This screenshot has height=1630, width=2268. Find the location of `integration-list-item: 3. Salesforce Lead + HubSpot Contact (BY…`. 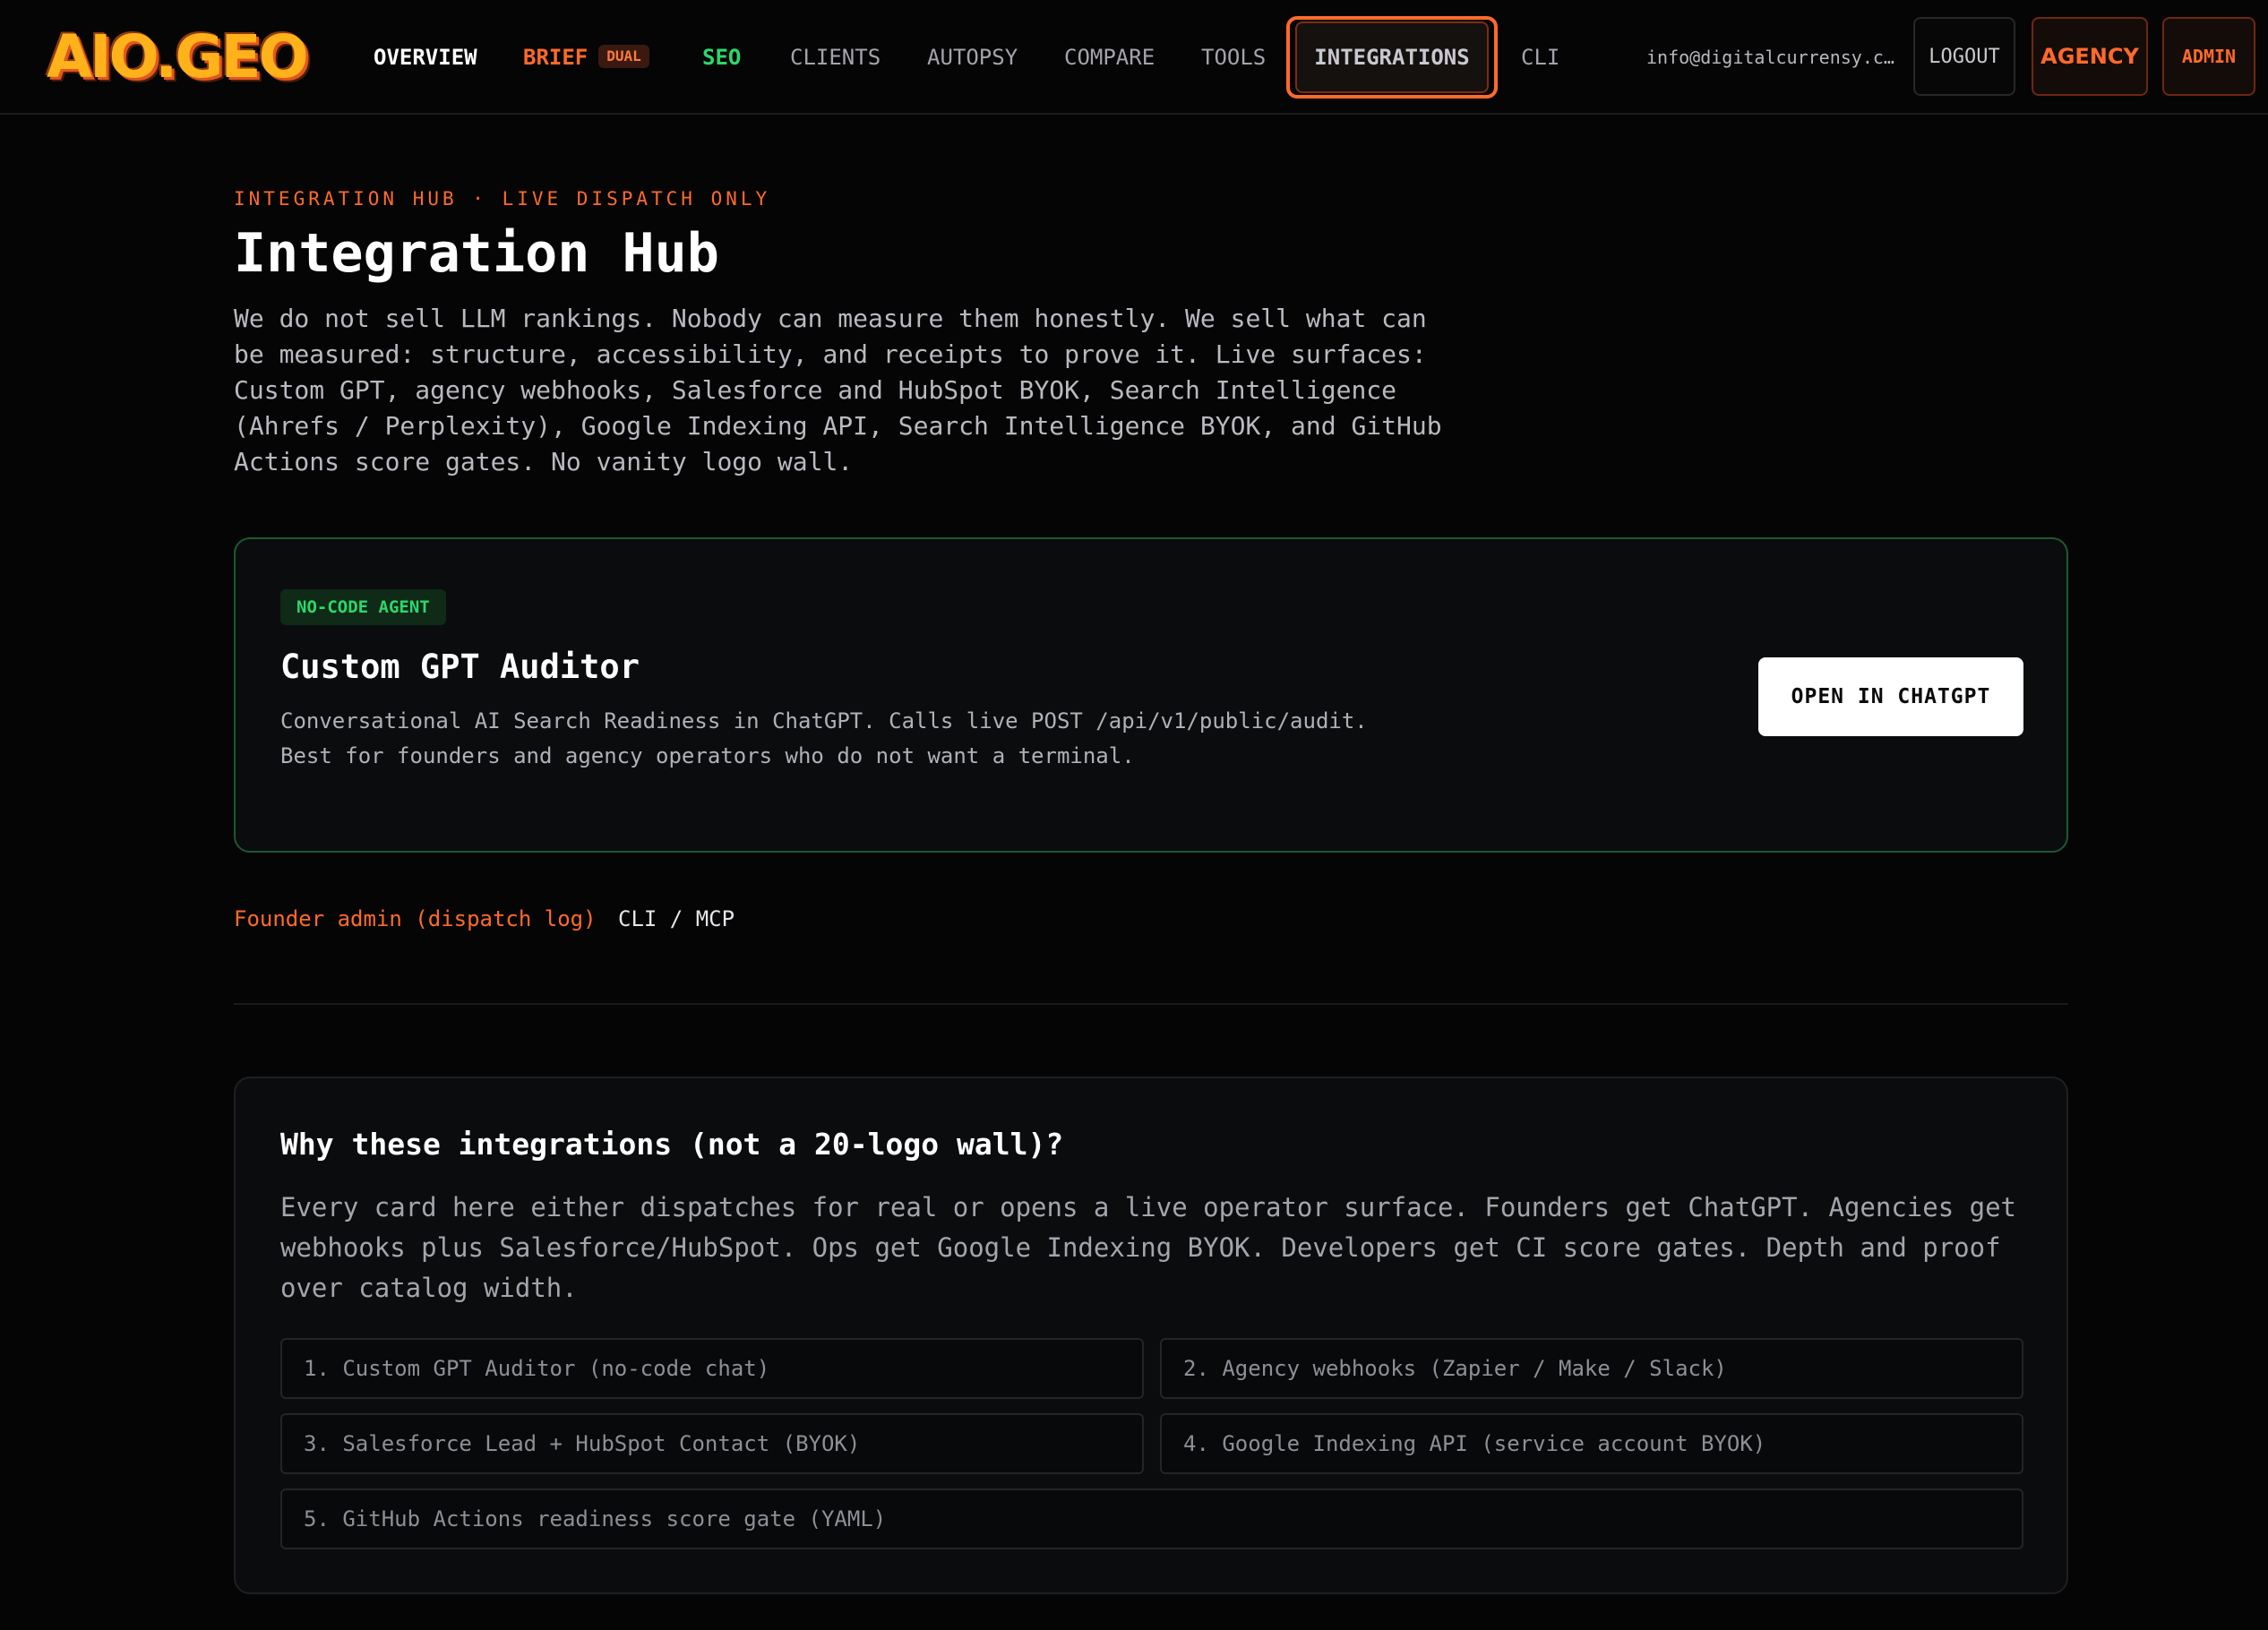

integration-list-item: 3. Salesforce Lead + HubSpot Contact (BY… is located at coordinates (712, 1443).